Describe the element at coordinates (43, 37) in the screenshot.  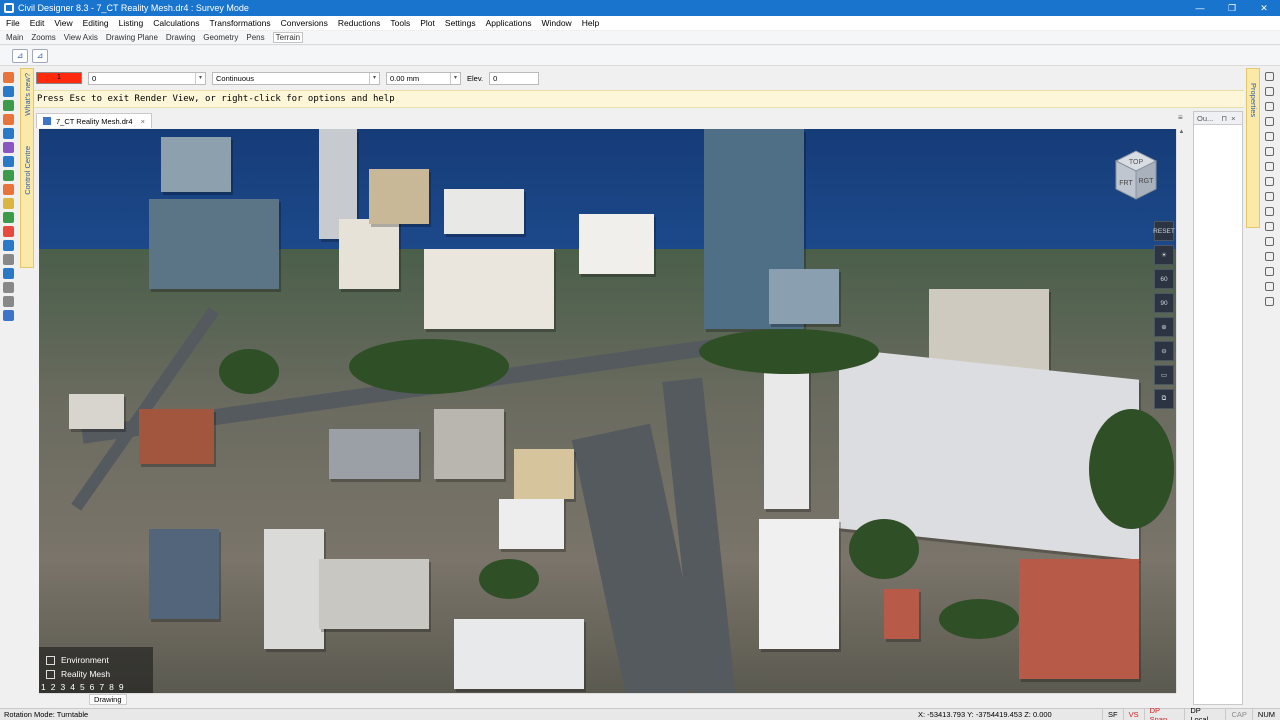
I see `tab-zooms: Zooms` at that location.